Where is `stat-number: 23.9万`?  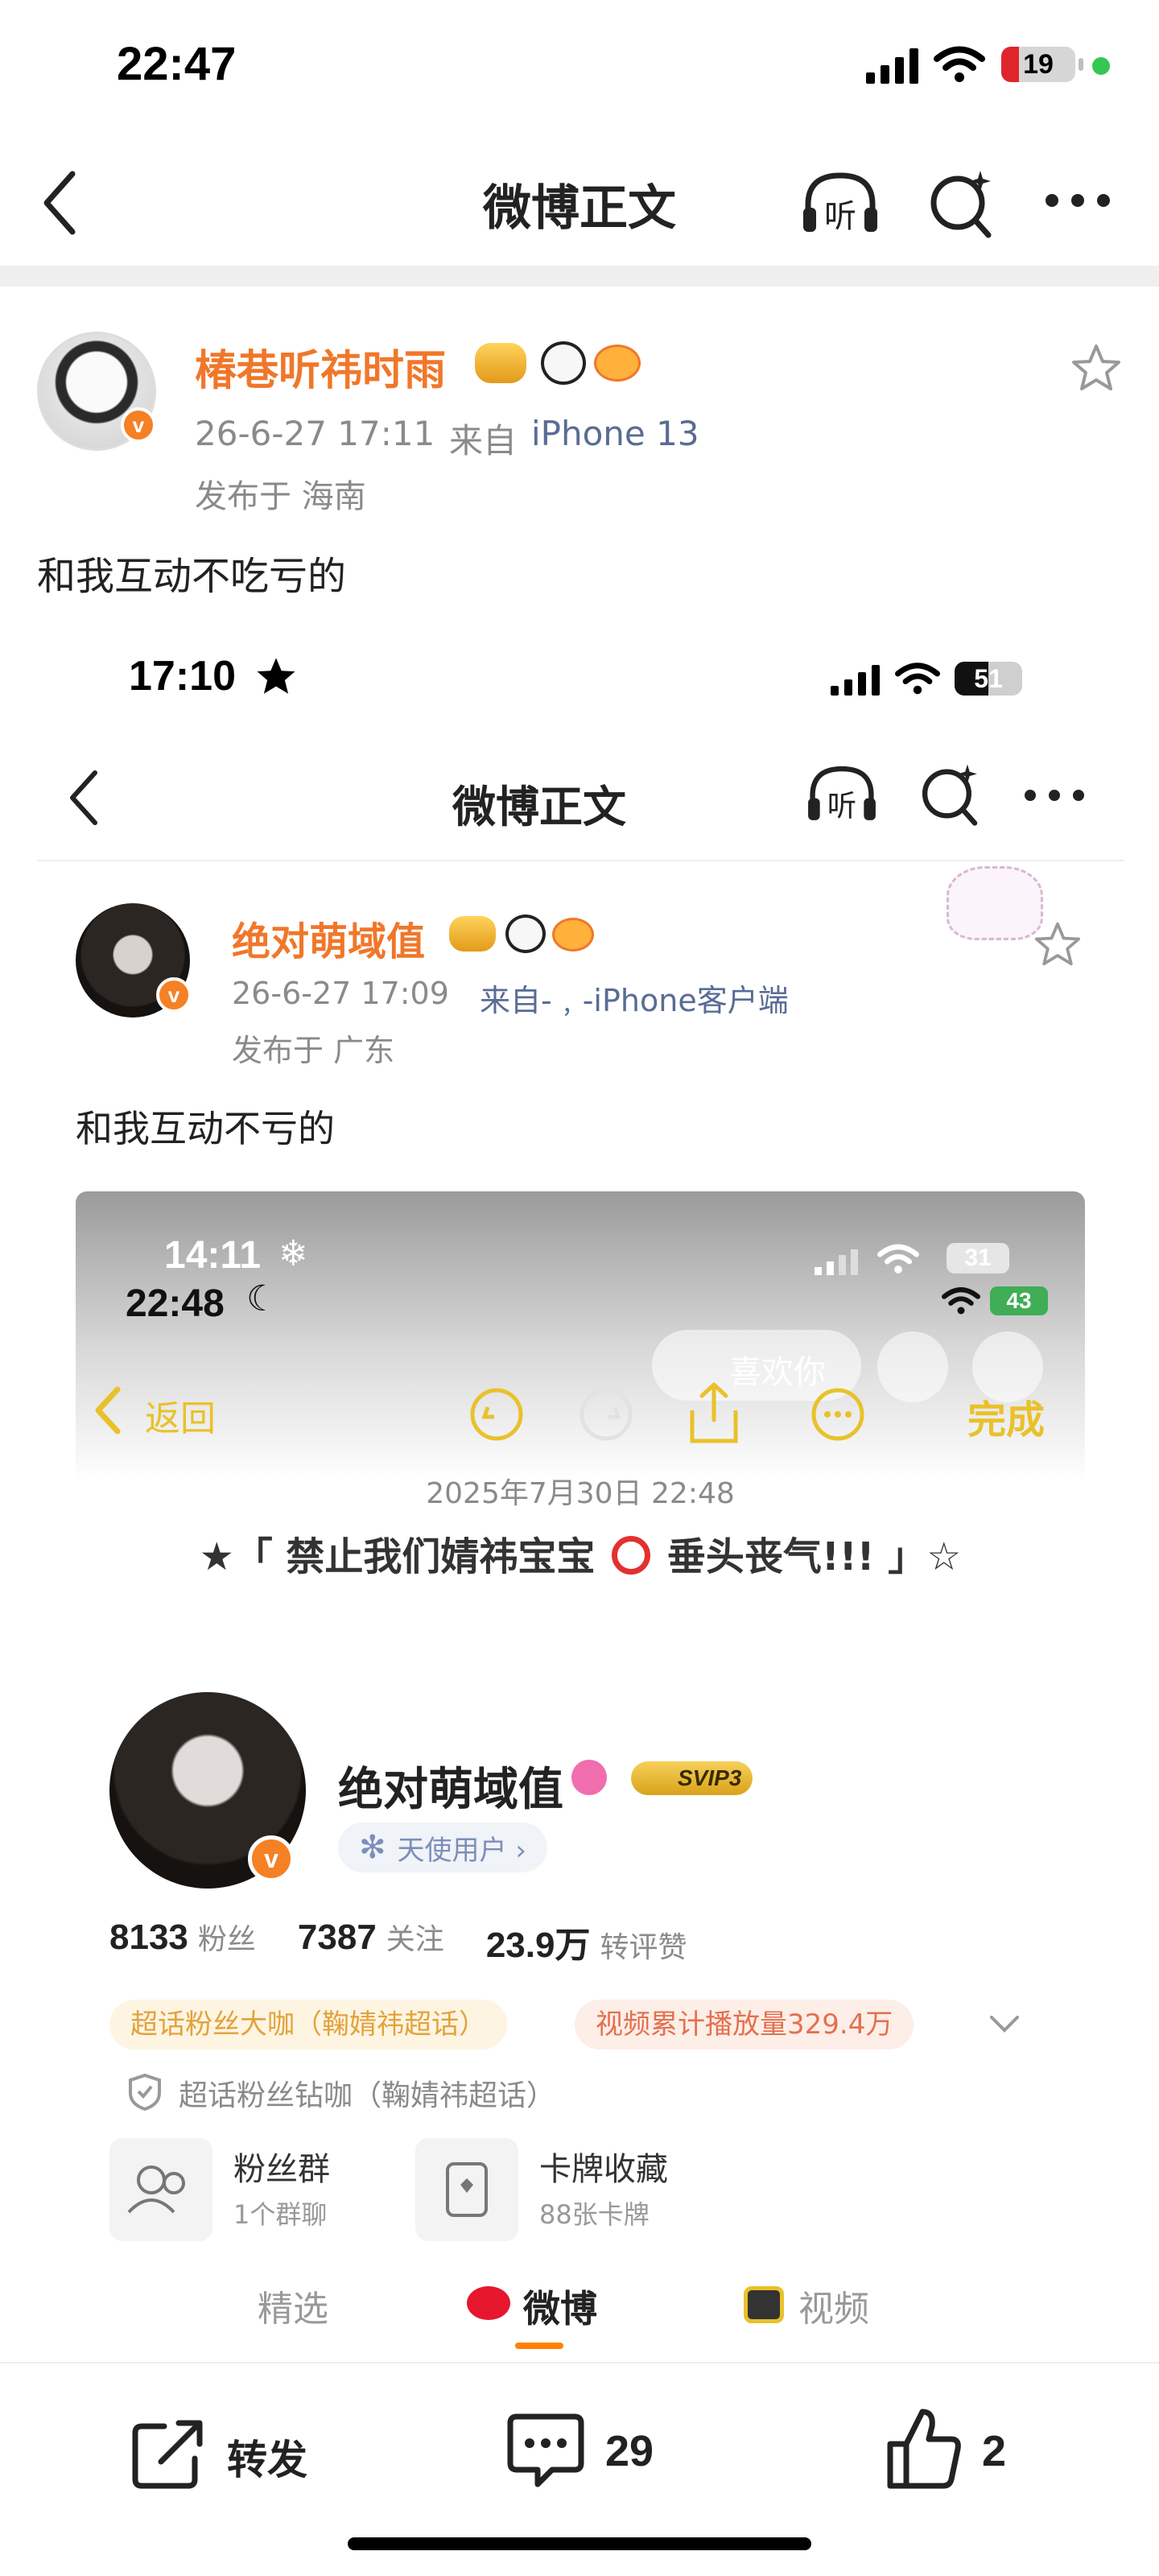 stat-number: 23.9万 is located at coordinates (538, 1945).